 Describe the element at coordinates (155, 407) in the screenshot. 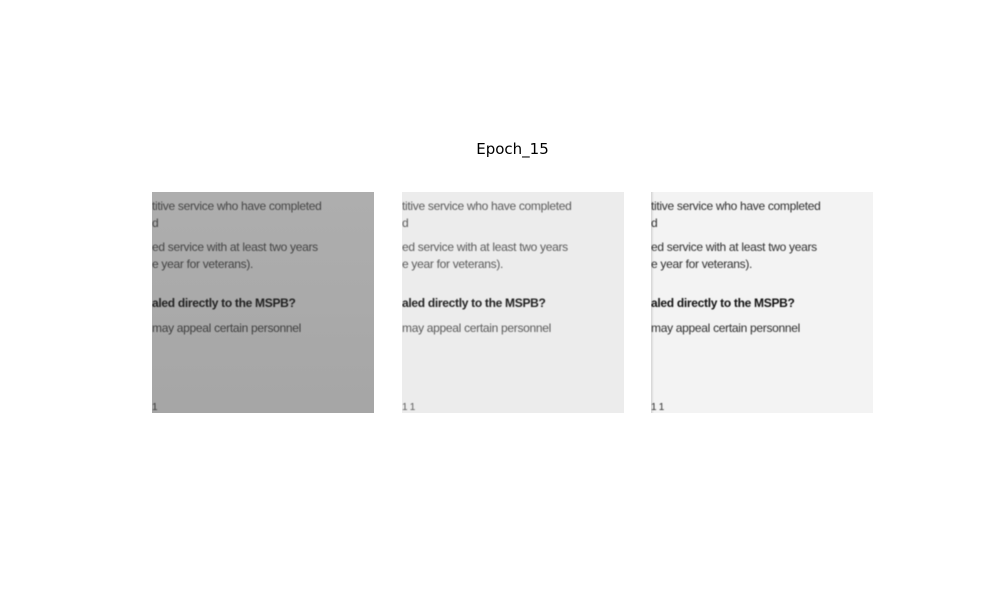

I see `text-line-fragment: 1` at that location.